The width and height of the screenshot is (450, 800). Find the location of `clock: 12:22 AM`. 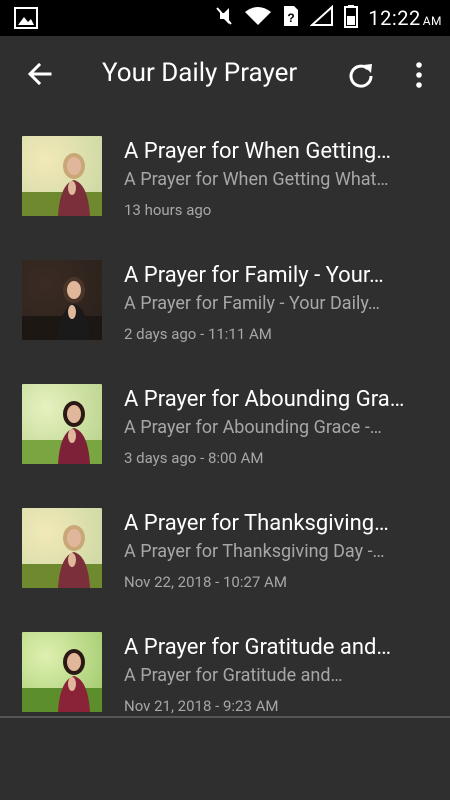

clock: 12:22 AM is located at coordinates (405, 18).